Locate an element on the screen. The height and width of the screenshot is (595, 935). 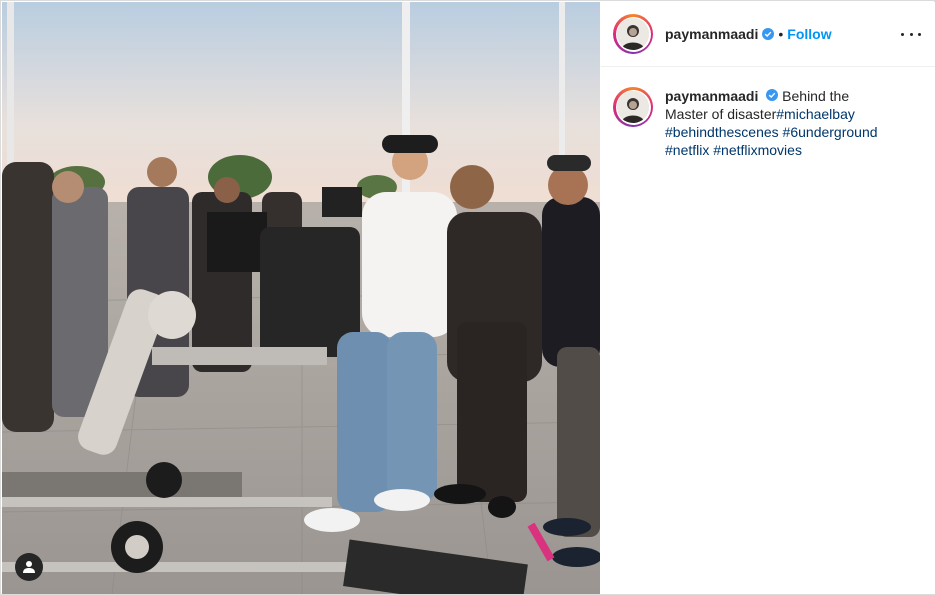
avatar is located at coordinates (633, 34).